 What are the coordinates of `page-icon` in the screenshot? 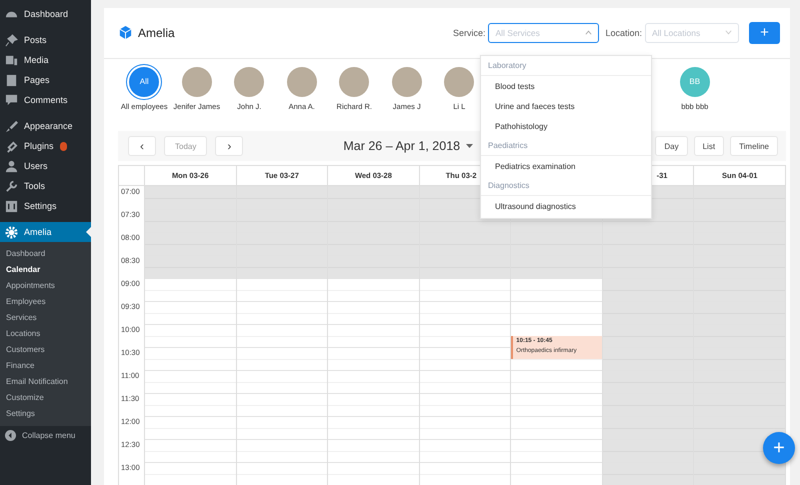 It's located at (11, 80).